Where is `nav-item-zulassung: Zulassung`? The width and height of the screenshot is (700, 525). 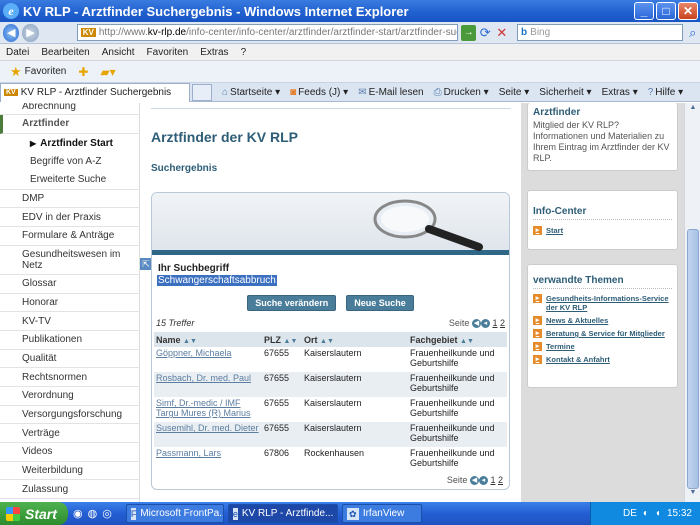
nav-item-zulassung: Zulassung is located at coordinates (69, 490).